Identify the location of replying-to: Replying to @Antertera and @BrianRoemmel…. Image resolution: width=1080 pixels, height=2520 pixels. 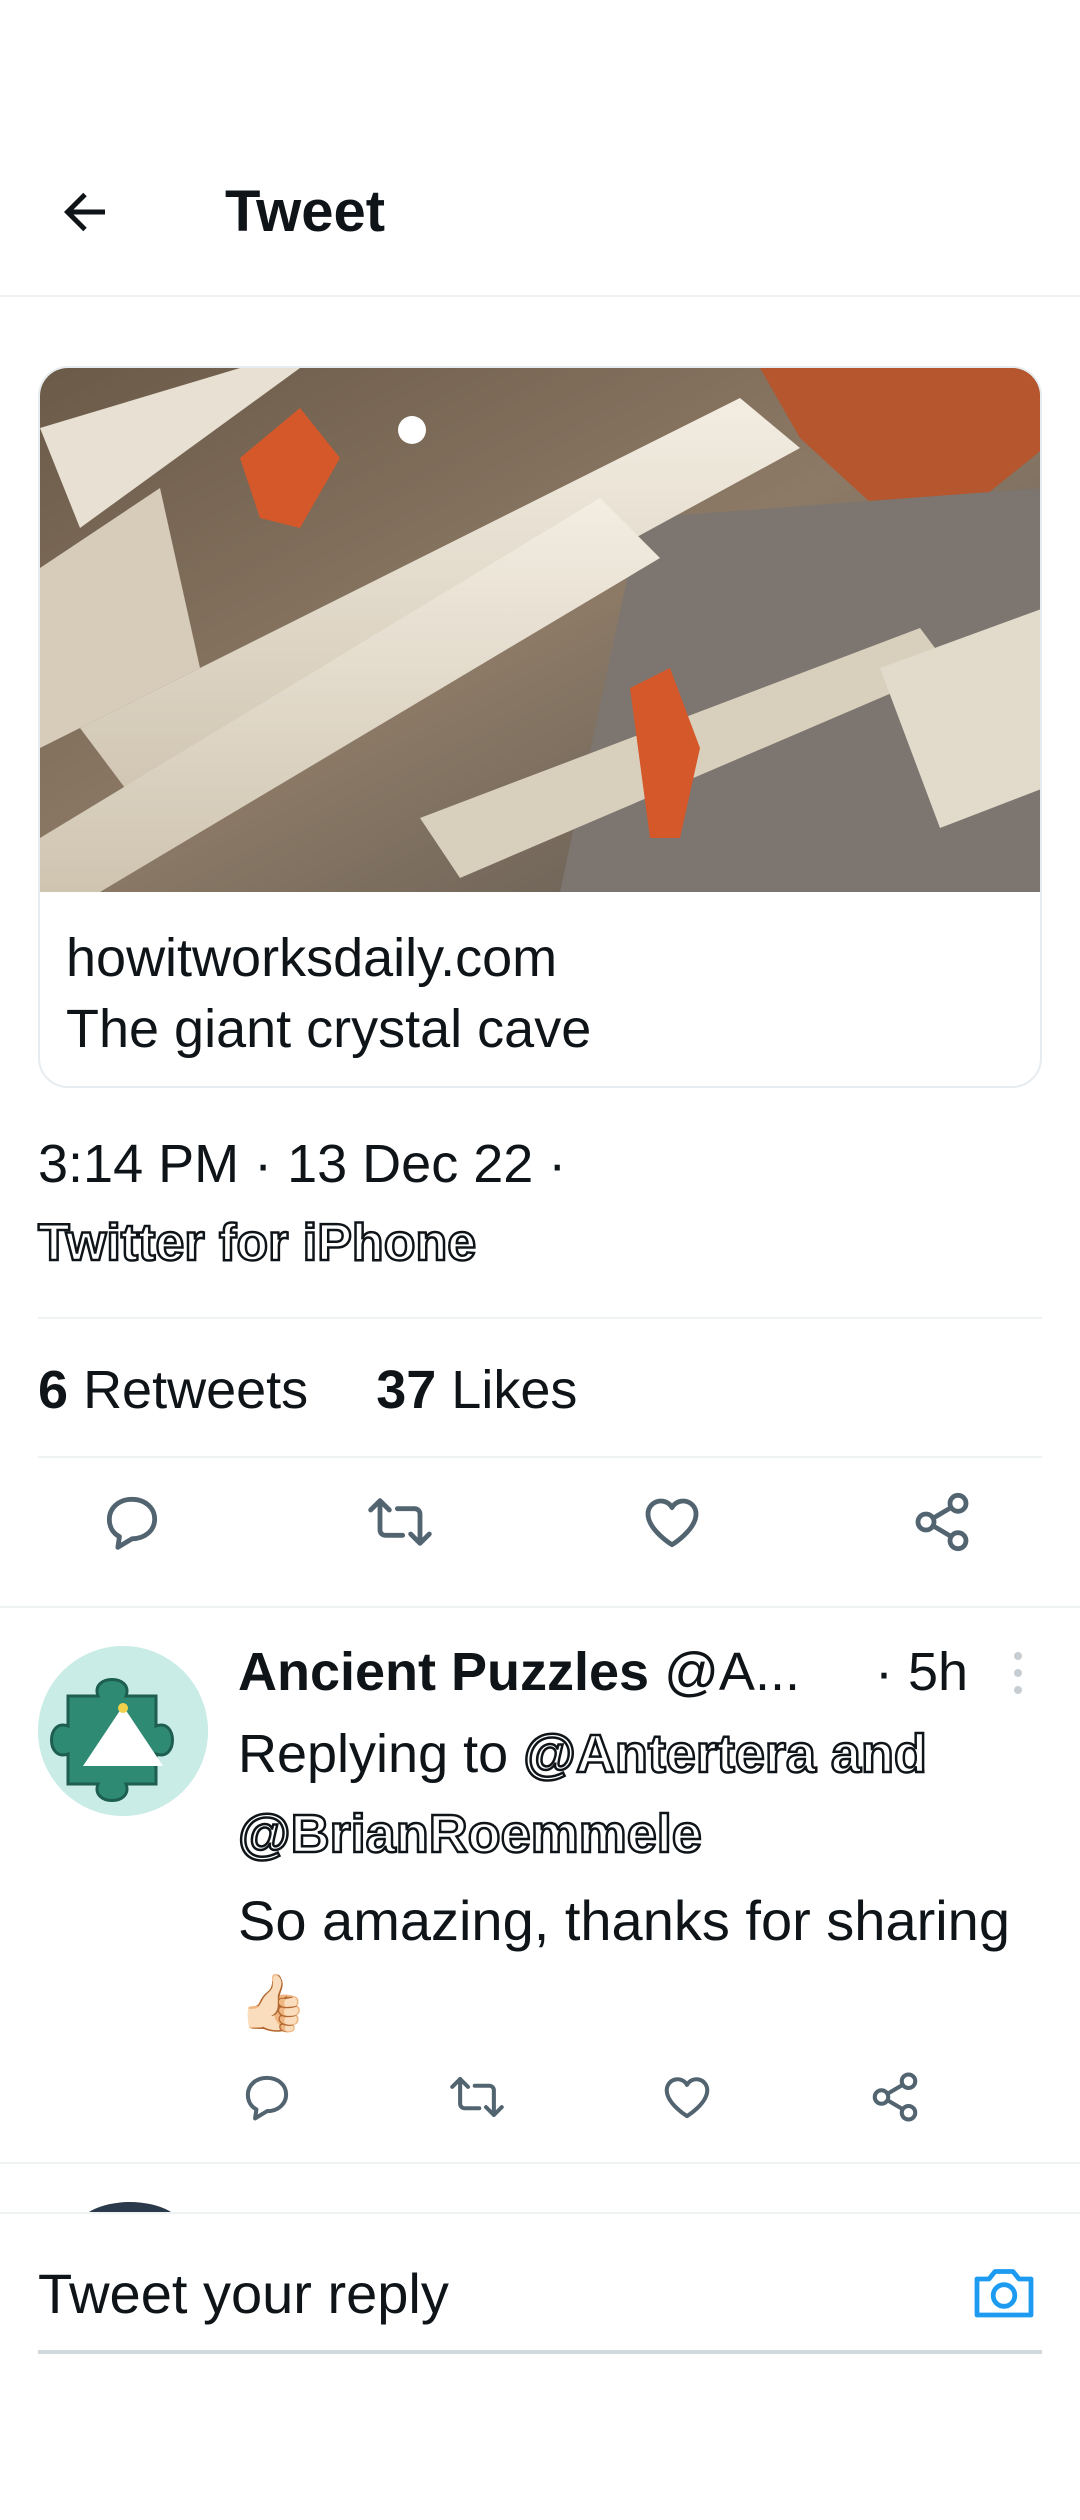
(637, 1794).